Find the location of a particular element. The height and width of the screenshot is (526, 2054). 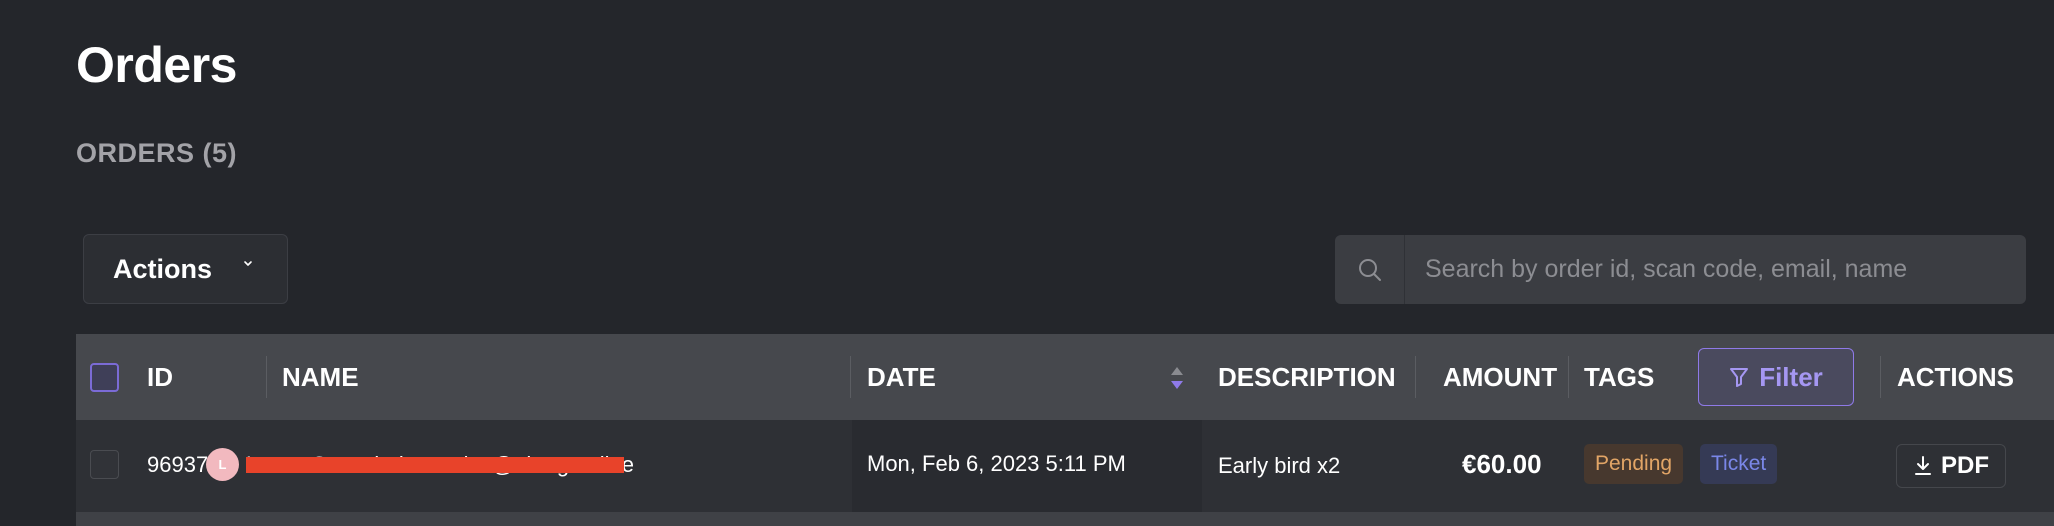

search-icon is located at coordinates (1370, 269).